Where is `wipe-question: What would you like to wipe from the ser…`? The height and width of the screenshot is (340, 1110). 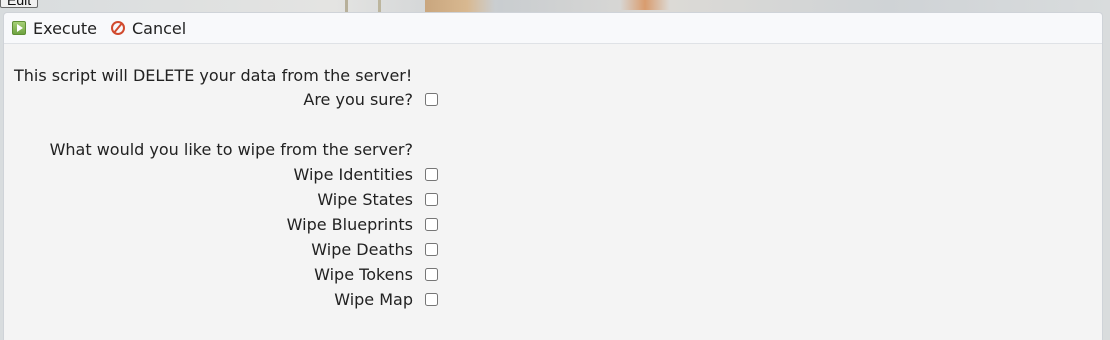
wipe-question: What would you like to wipe from the ser… is located at coordinates (231, 149).